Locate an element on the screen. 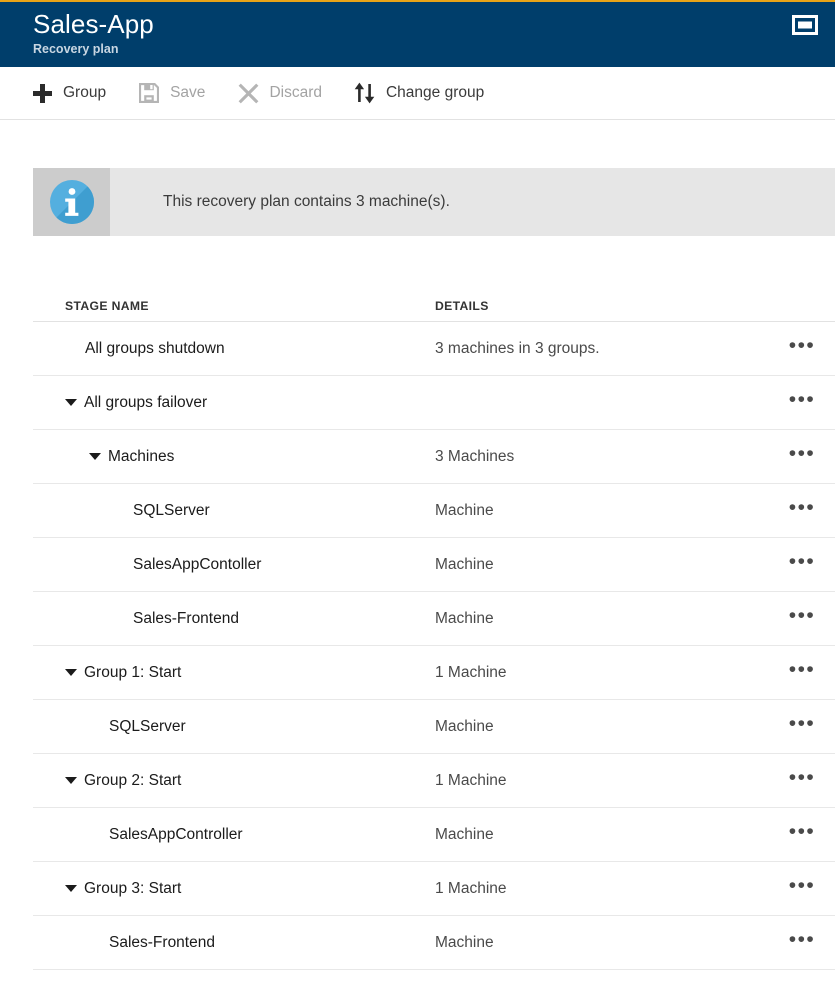 The image size is (835, 981). column-header-stage-name: STAGE NAME is located at coordinates (107, 306).